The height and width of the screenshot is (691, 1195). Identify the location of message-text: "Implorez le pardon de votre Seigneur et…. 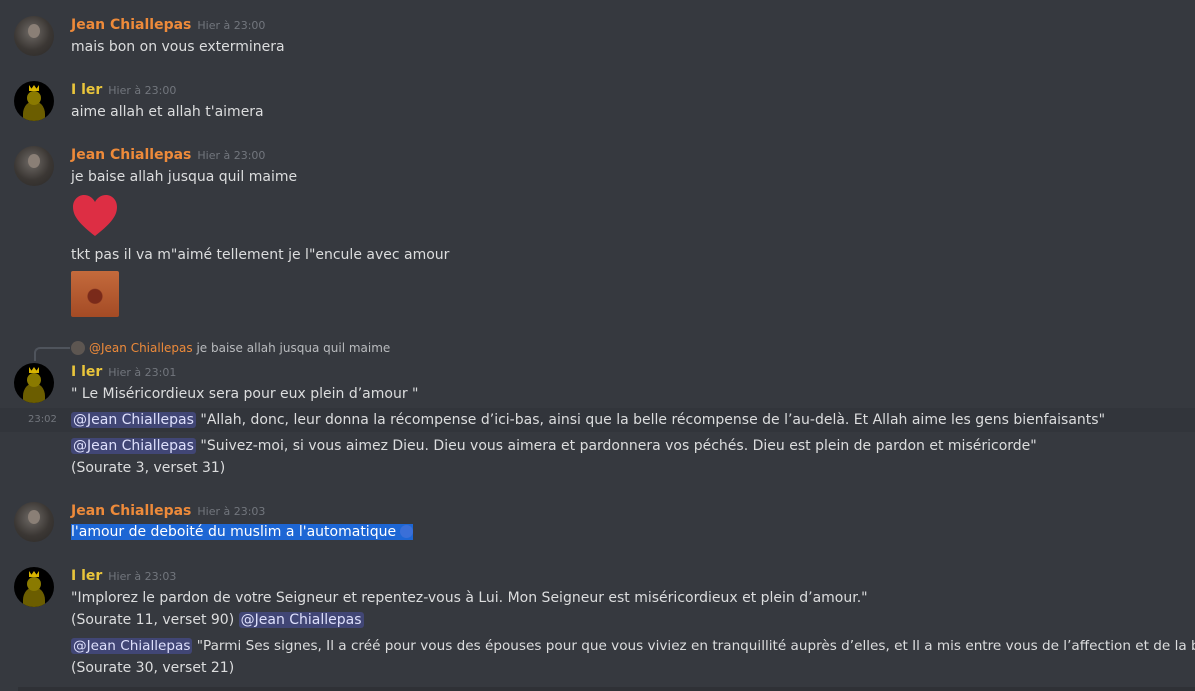
(469, 598).